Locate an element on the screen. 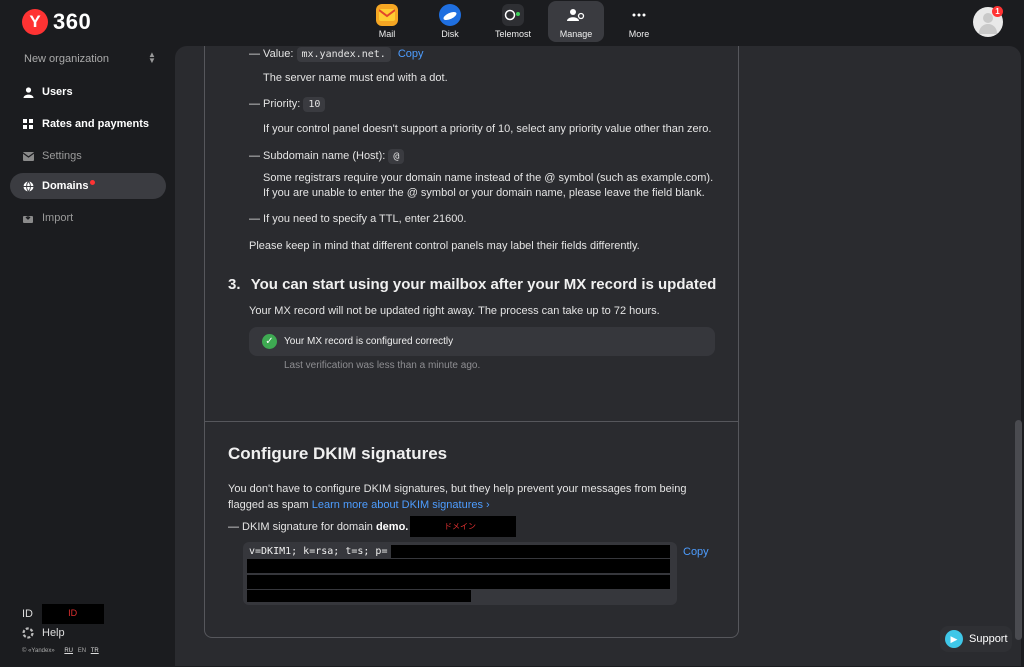  avatar-body-icon is located at coordinates (988, 29).